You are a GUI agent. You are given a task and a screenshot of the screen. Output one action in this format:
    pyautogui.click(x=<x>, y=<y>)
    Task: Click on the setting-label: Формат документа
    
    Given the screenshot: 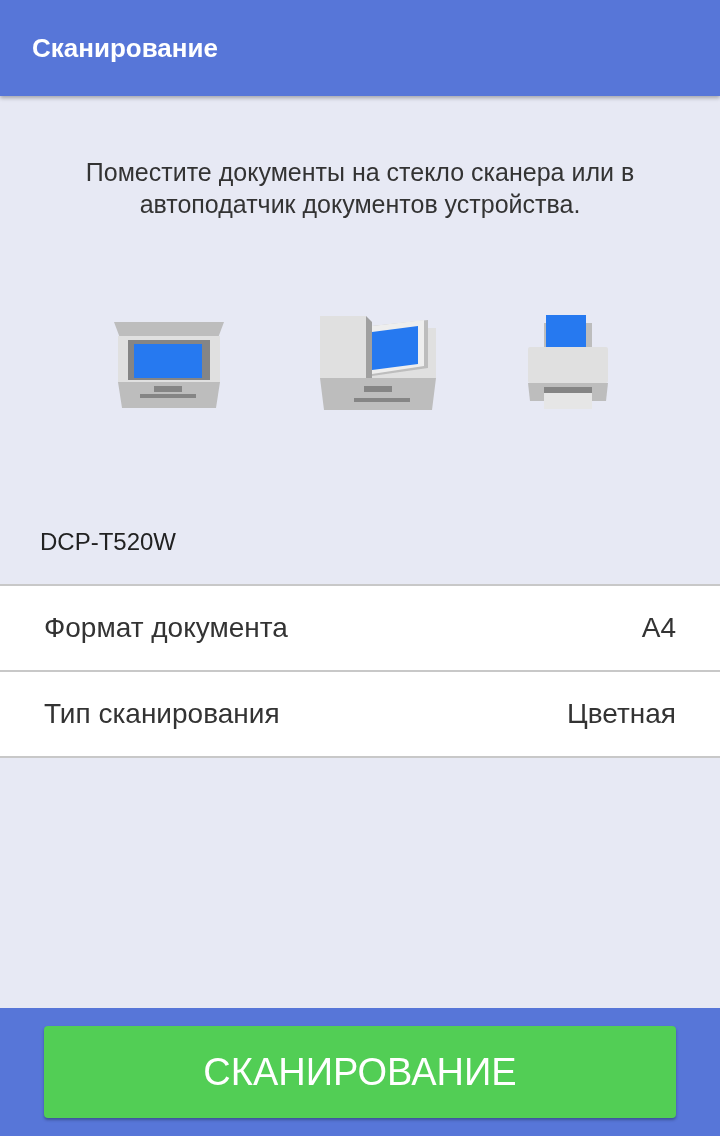 What is the action you would take?
    pyautogui.click(x=166, y=628)
    